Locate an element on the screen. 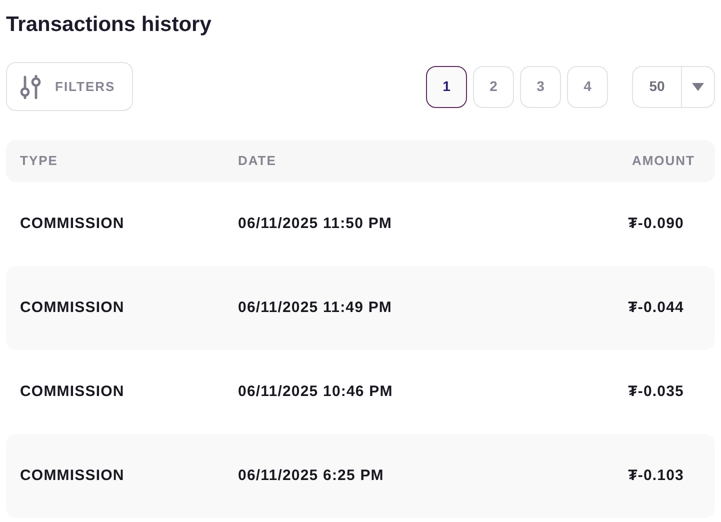  page-button: 3 is located at coordinates (540, 87).